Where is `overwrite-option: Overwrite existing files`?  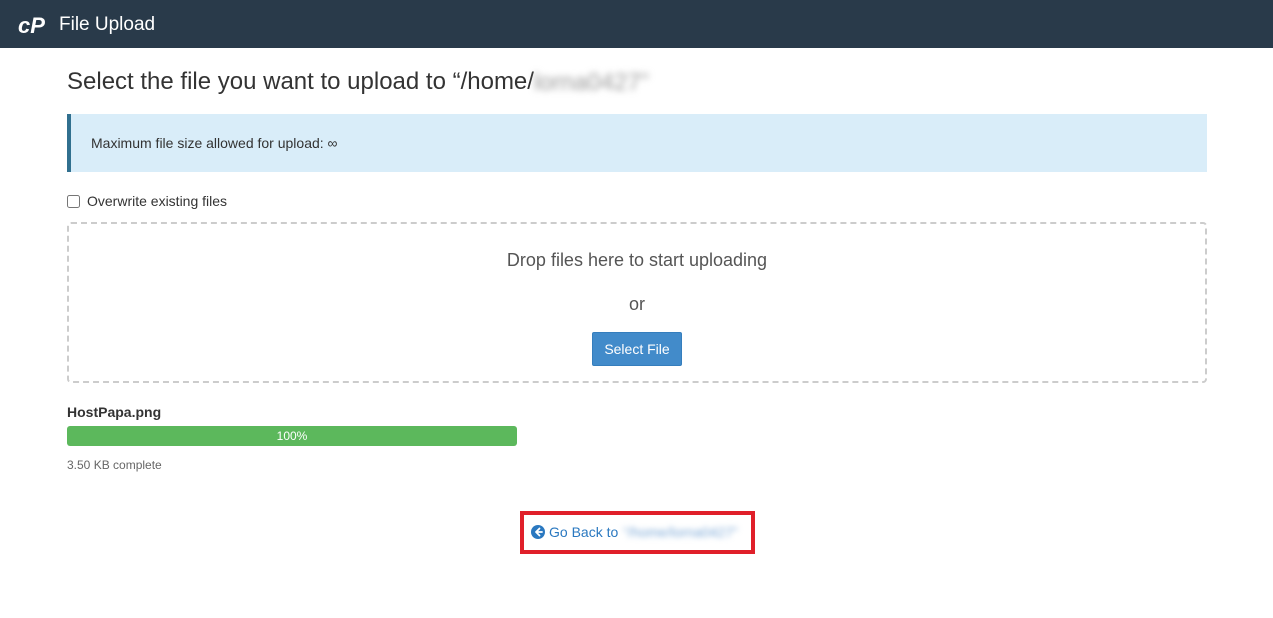 overwrite-option: Overwrite existing files is located at coordinates (147, 201).